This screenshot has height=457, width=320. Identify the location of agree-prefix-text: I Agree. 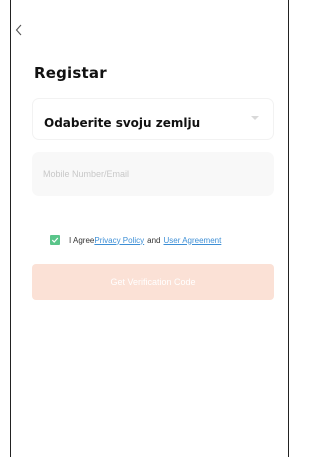
(82, 240).